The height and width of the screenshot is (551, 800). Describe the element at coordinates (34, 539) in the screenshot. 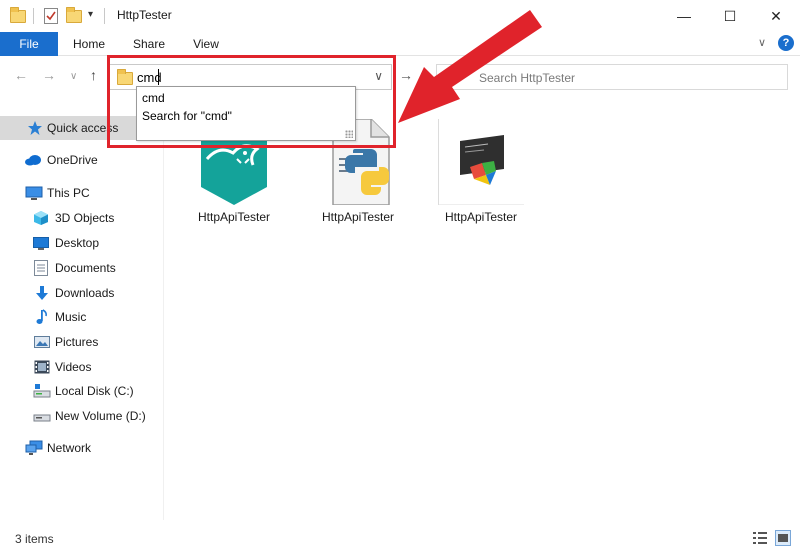

I see `item-count: 3 items` at that location.